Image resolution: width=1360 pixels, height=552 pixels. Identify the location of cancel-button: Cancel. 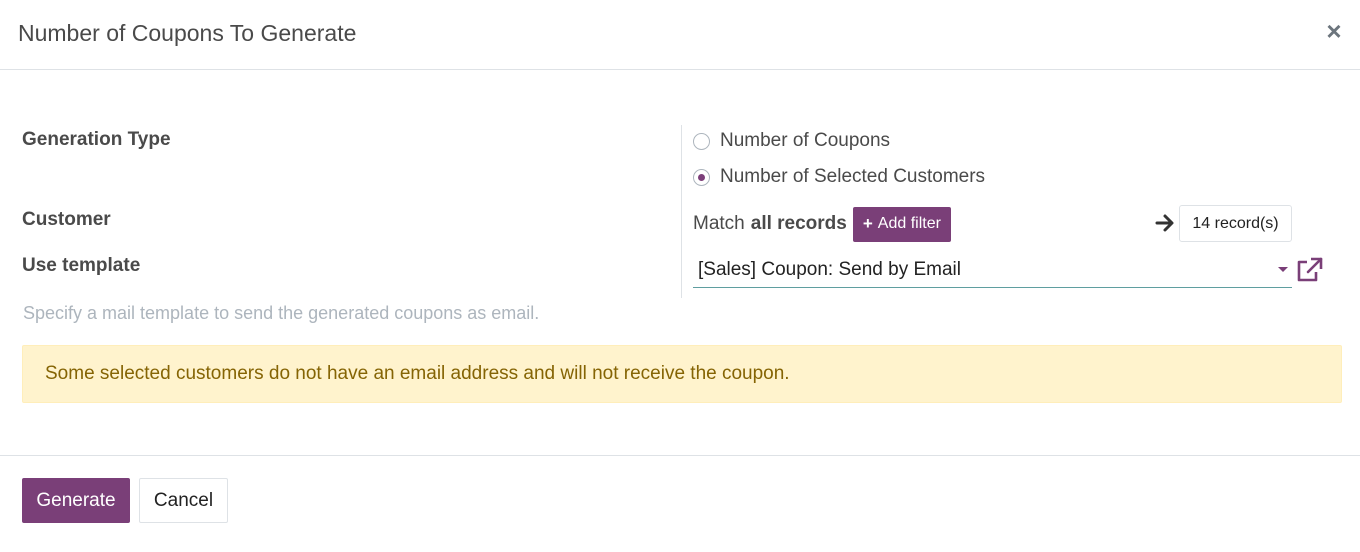
(183, 500).